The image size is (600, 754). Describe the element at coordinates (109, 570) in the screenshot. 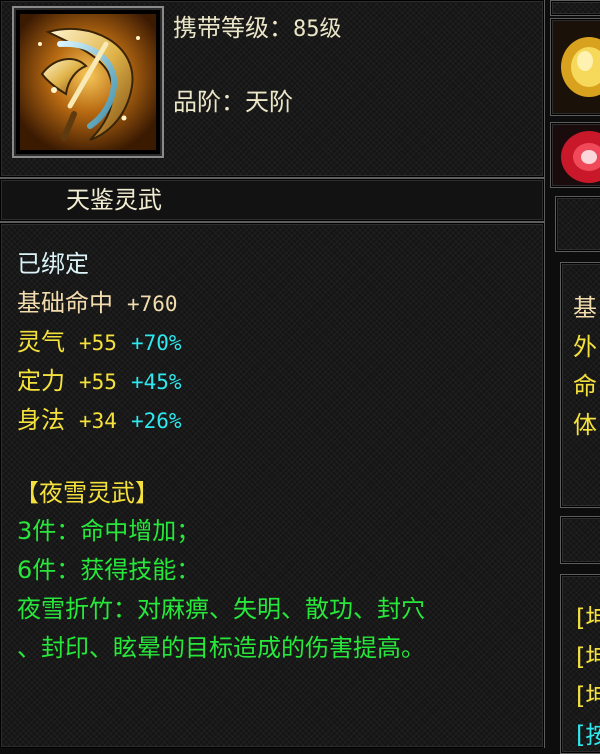

I see `set-bonus-6: 6件：获得技能：` at that location.